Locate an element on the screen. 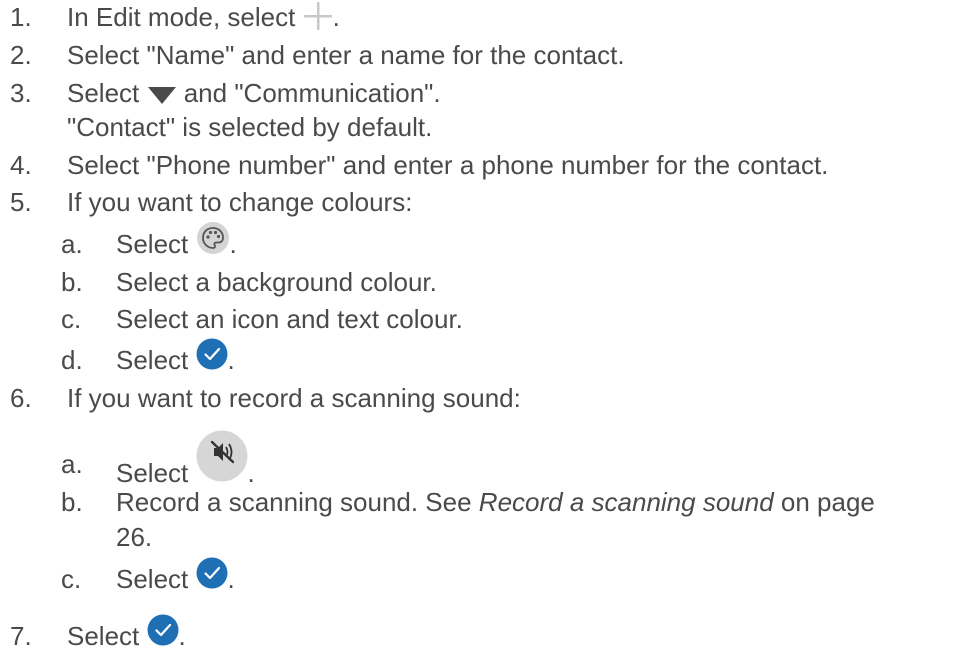 The image size is (960, 668). step-text: In Edit mode, select . is located at coordinates (203, 16).